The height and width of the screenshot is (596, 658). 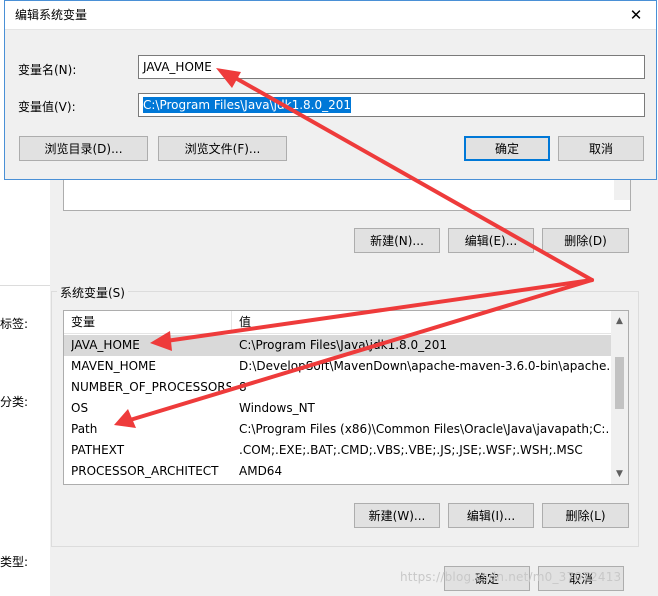 I want to click on row-variable-value: Windows_NT, so click(x=277, y=408).